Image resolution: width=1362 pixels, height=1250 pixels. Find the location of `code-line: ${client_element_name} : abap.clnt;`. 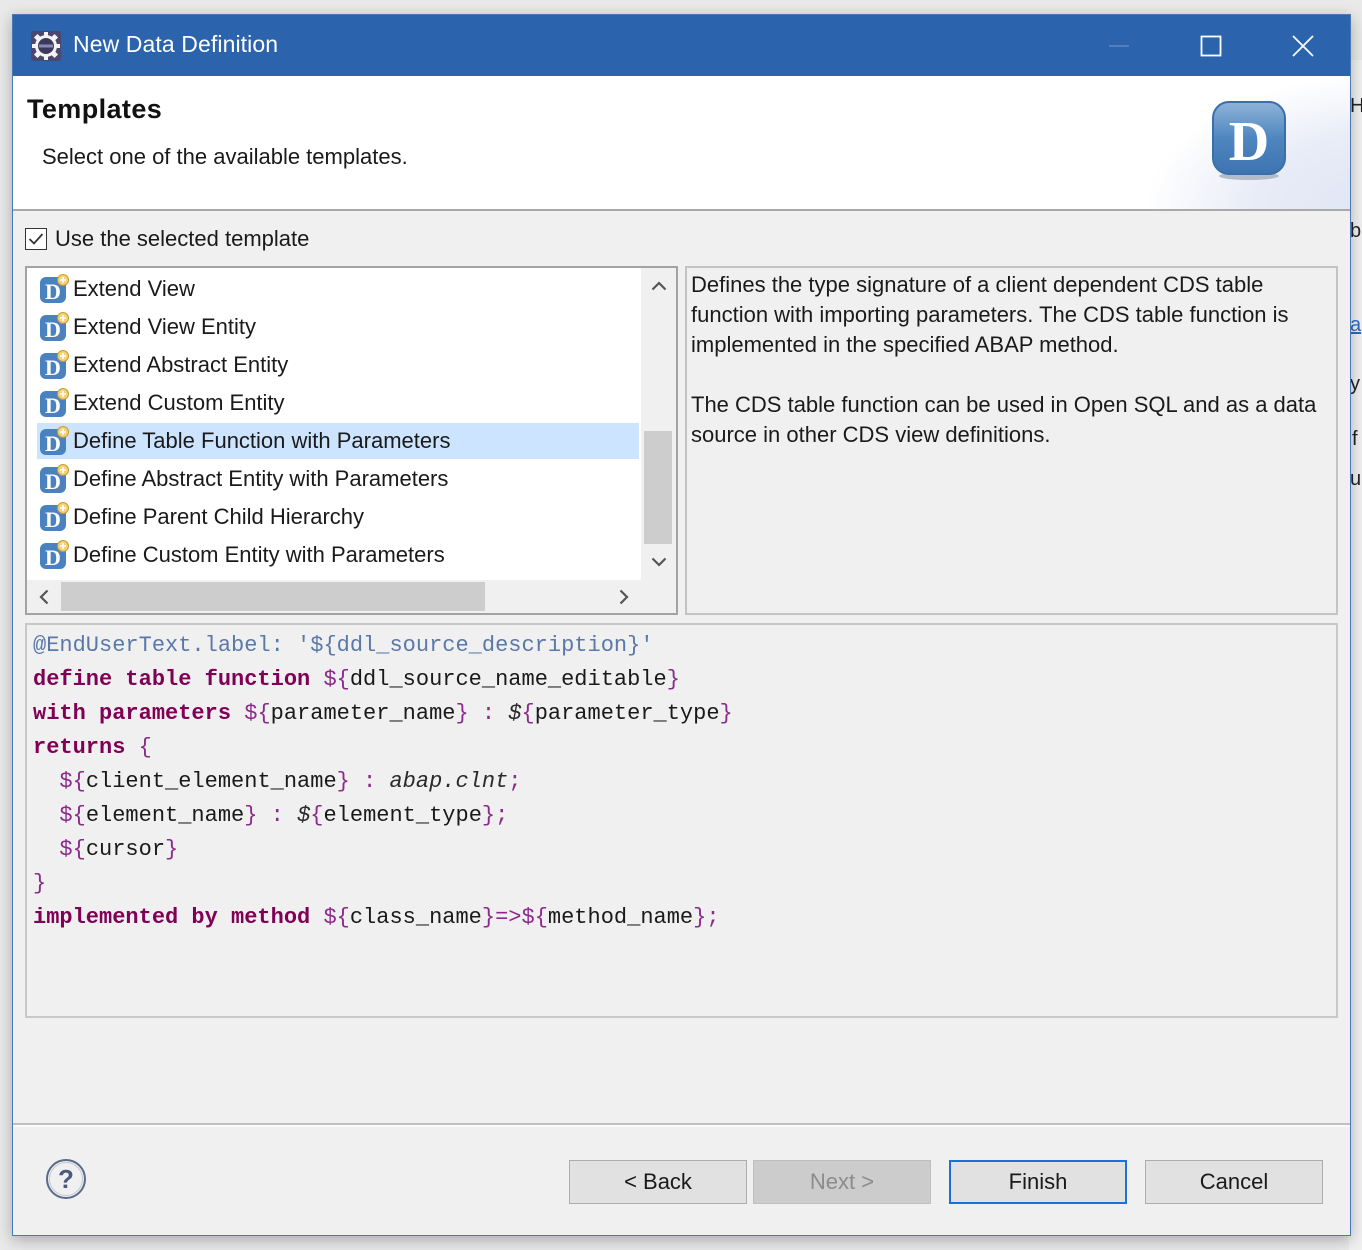

code-line: ${client_element_name} : abap.clnt; is located at coordinates (681, 782).